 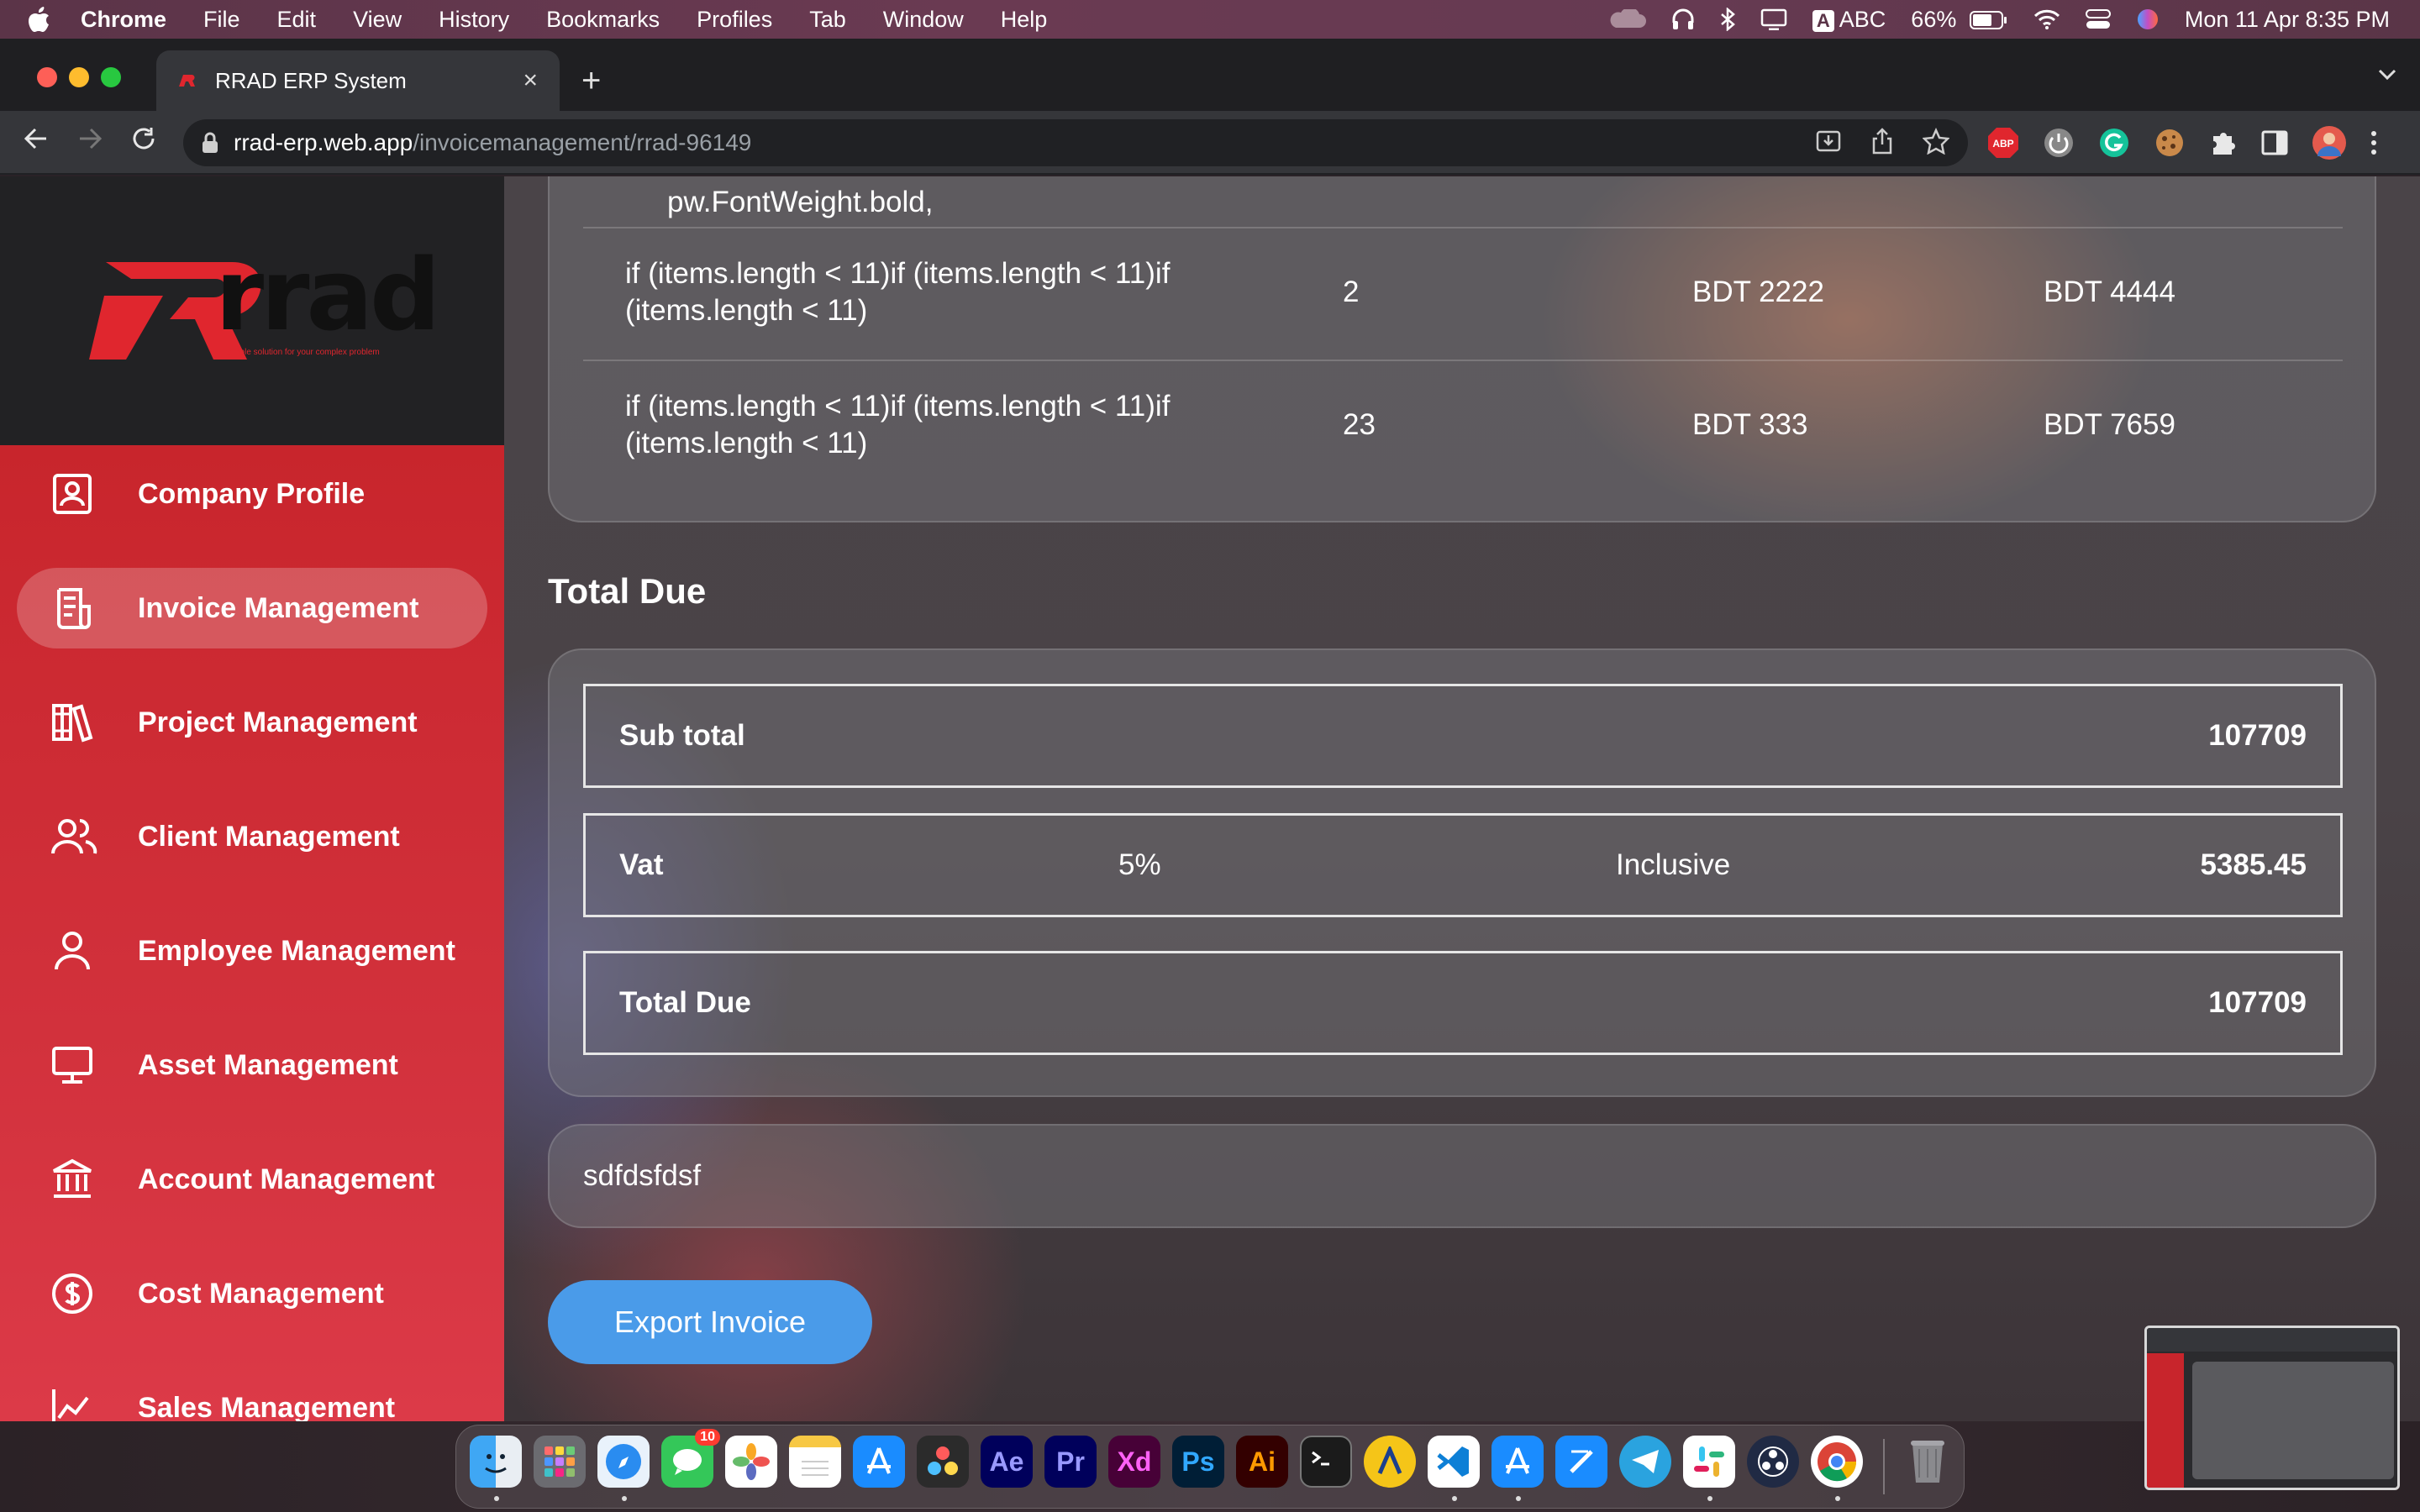 I want to click on menubar-datetime: Mon 11 Apr 8:35 PM, so click(x=2287, y=20).